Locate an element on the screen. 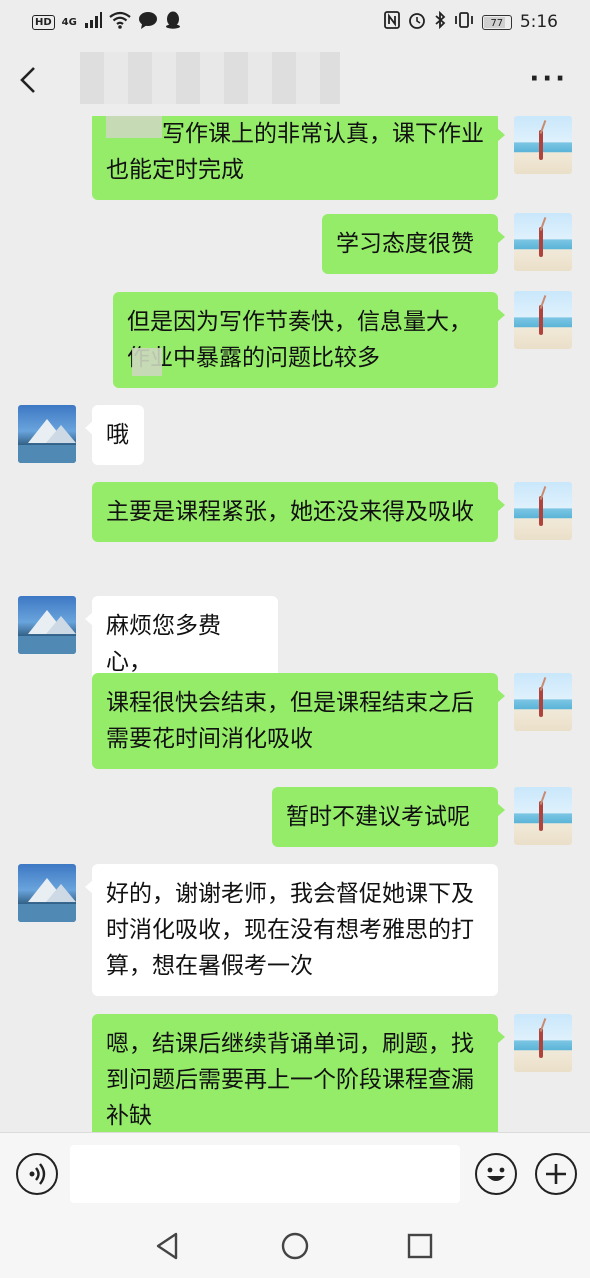 Image resolution: width=590 pixels, height=1278 pixels. qq-icon is located at coordinates (173, 22).